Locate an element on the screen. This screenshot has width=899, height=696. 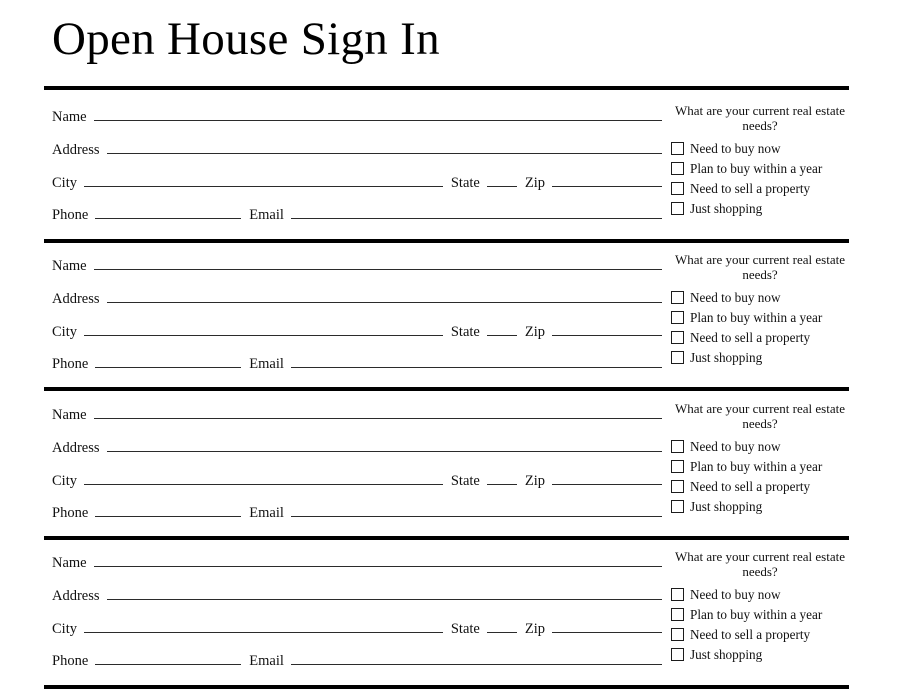
label-name: Name is located at coordinates (69, 266).